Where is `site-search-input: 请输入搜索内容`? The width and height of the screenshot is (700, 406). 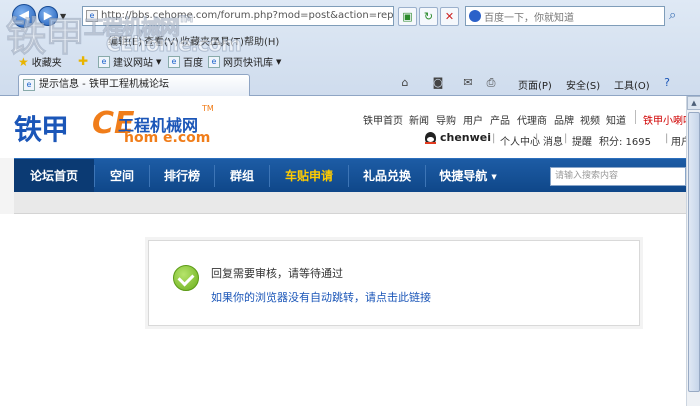 site-search-input: 请输入搜索内容 is located at coordinates (618, 176).